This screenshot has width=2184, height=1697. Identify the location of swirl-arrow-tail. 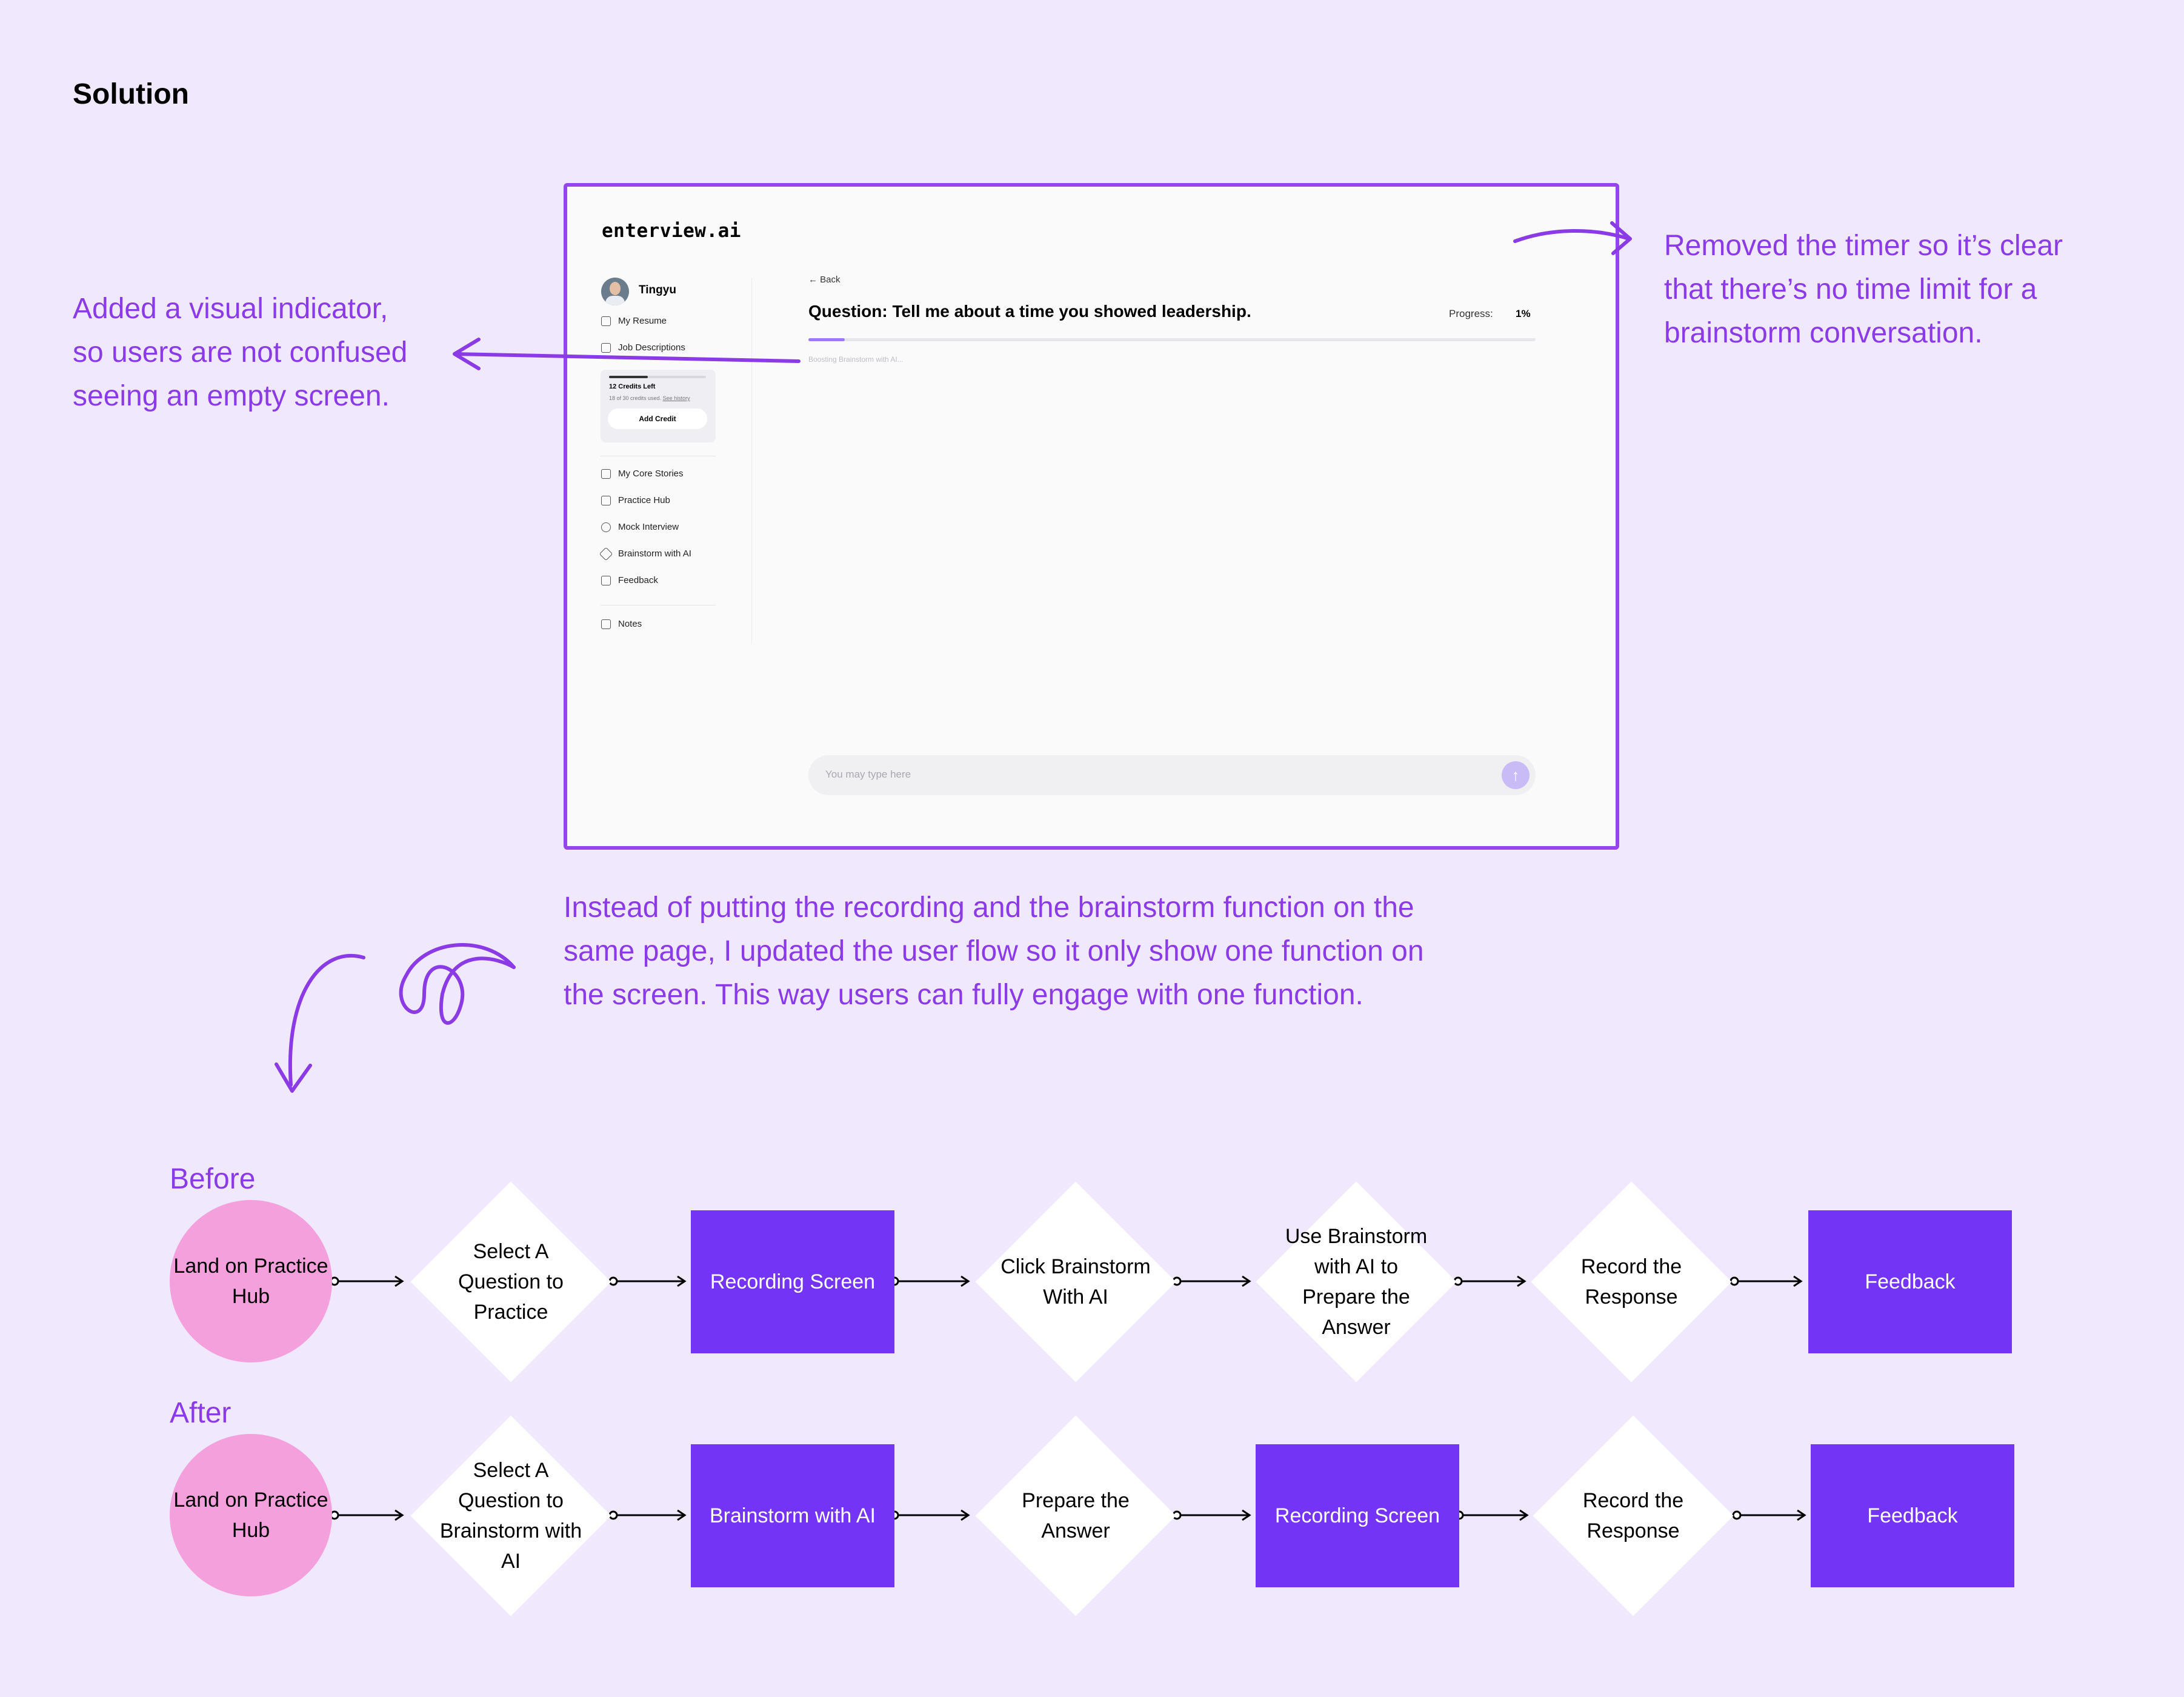
(326, 1020).